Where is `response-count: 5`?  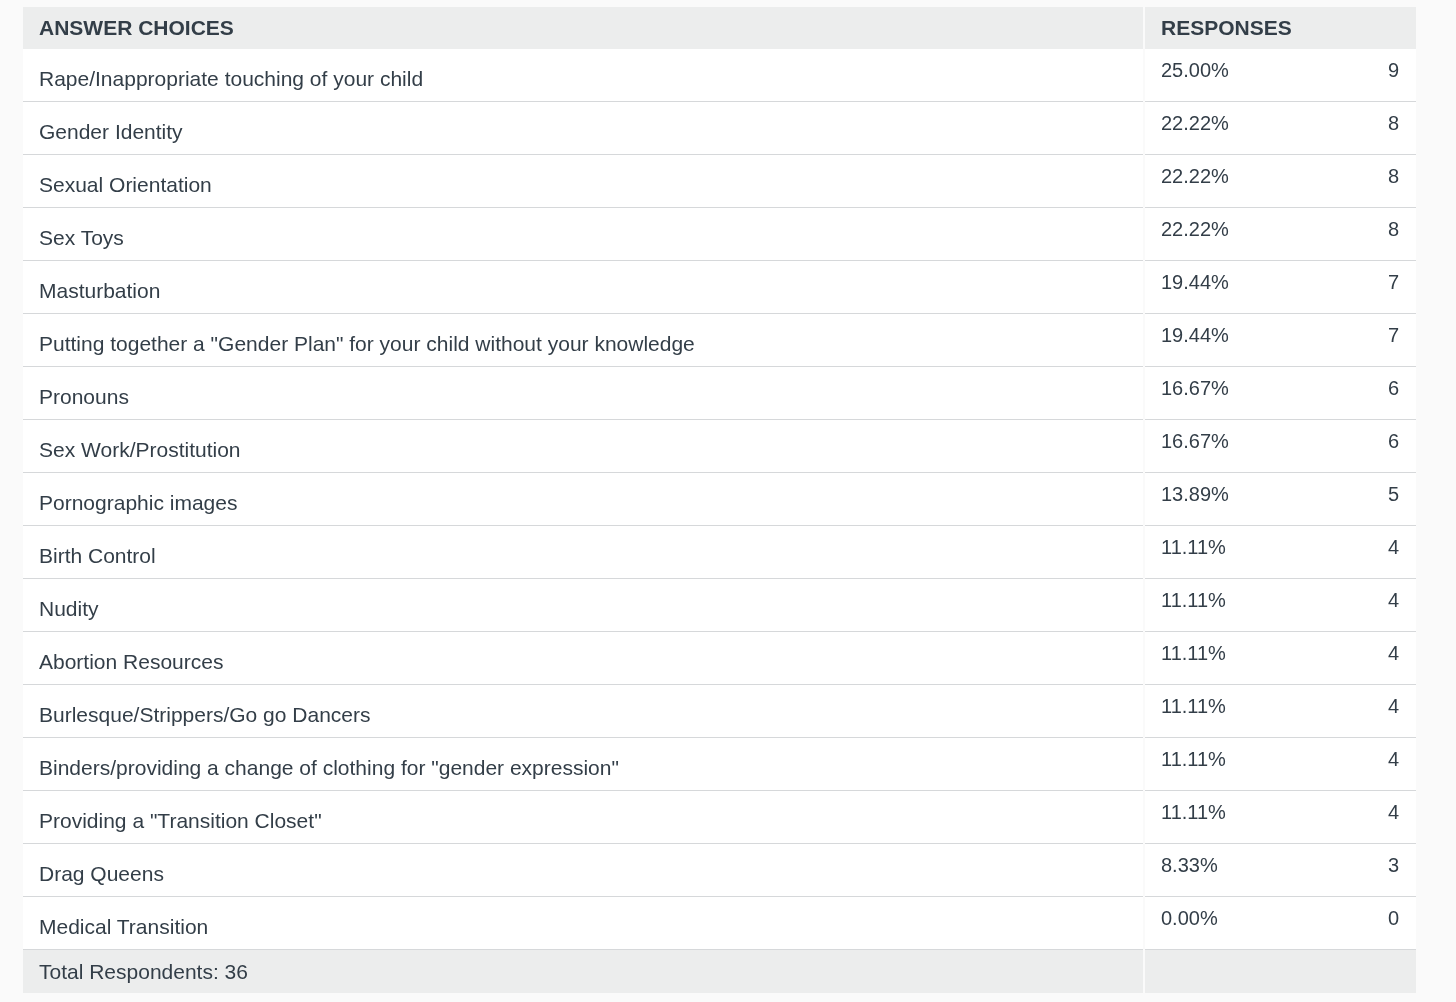 response-count: 5 is located at coordinates (1393, 494).